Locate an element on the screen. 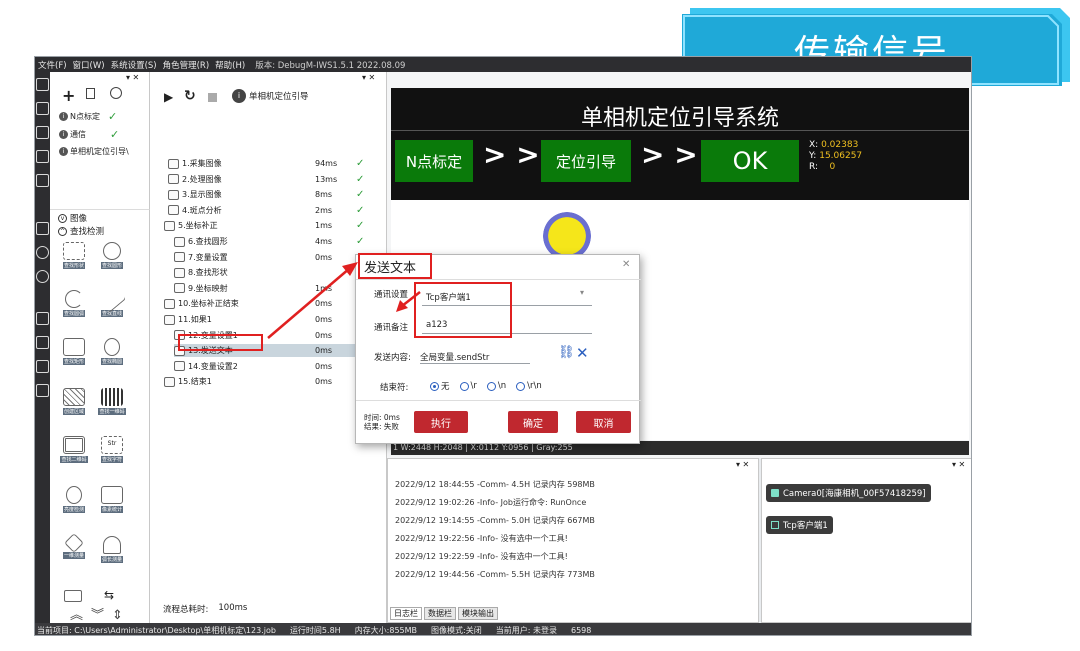  end-n-radio: \n is located at coordinates (496, 386).